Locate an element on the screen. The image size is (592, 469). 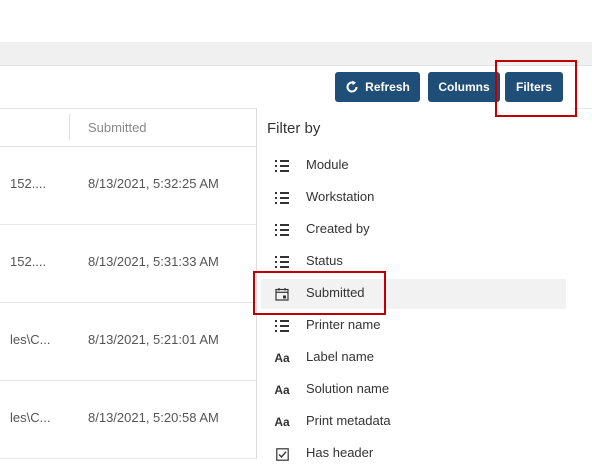
filter-item-printer-name: Printer name is located at coordinates (413, 326).